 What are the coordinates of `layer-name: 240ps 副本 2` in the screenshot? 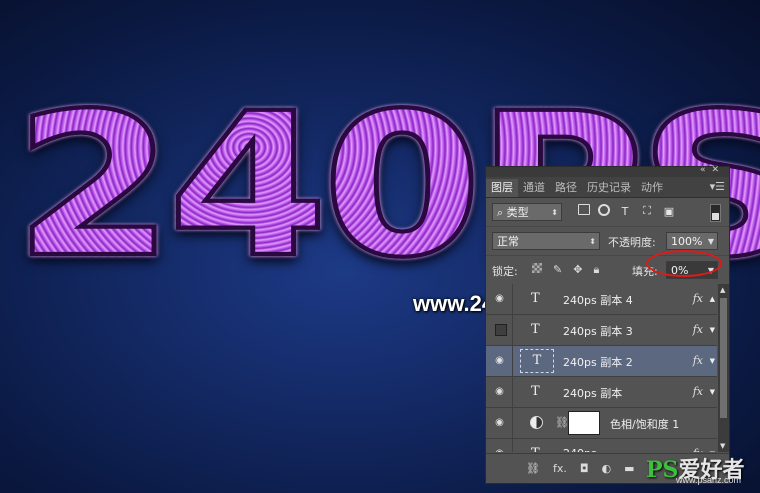 It's located at (598, 362).